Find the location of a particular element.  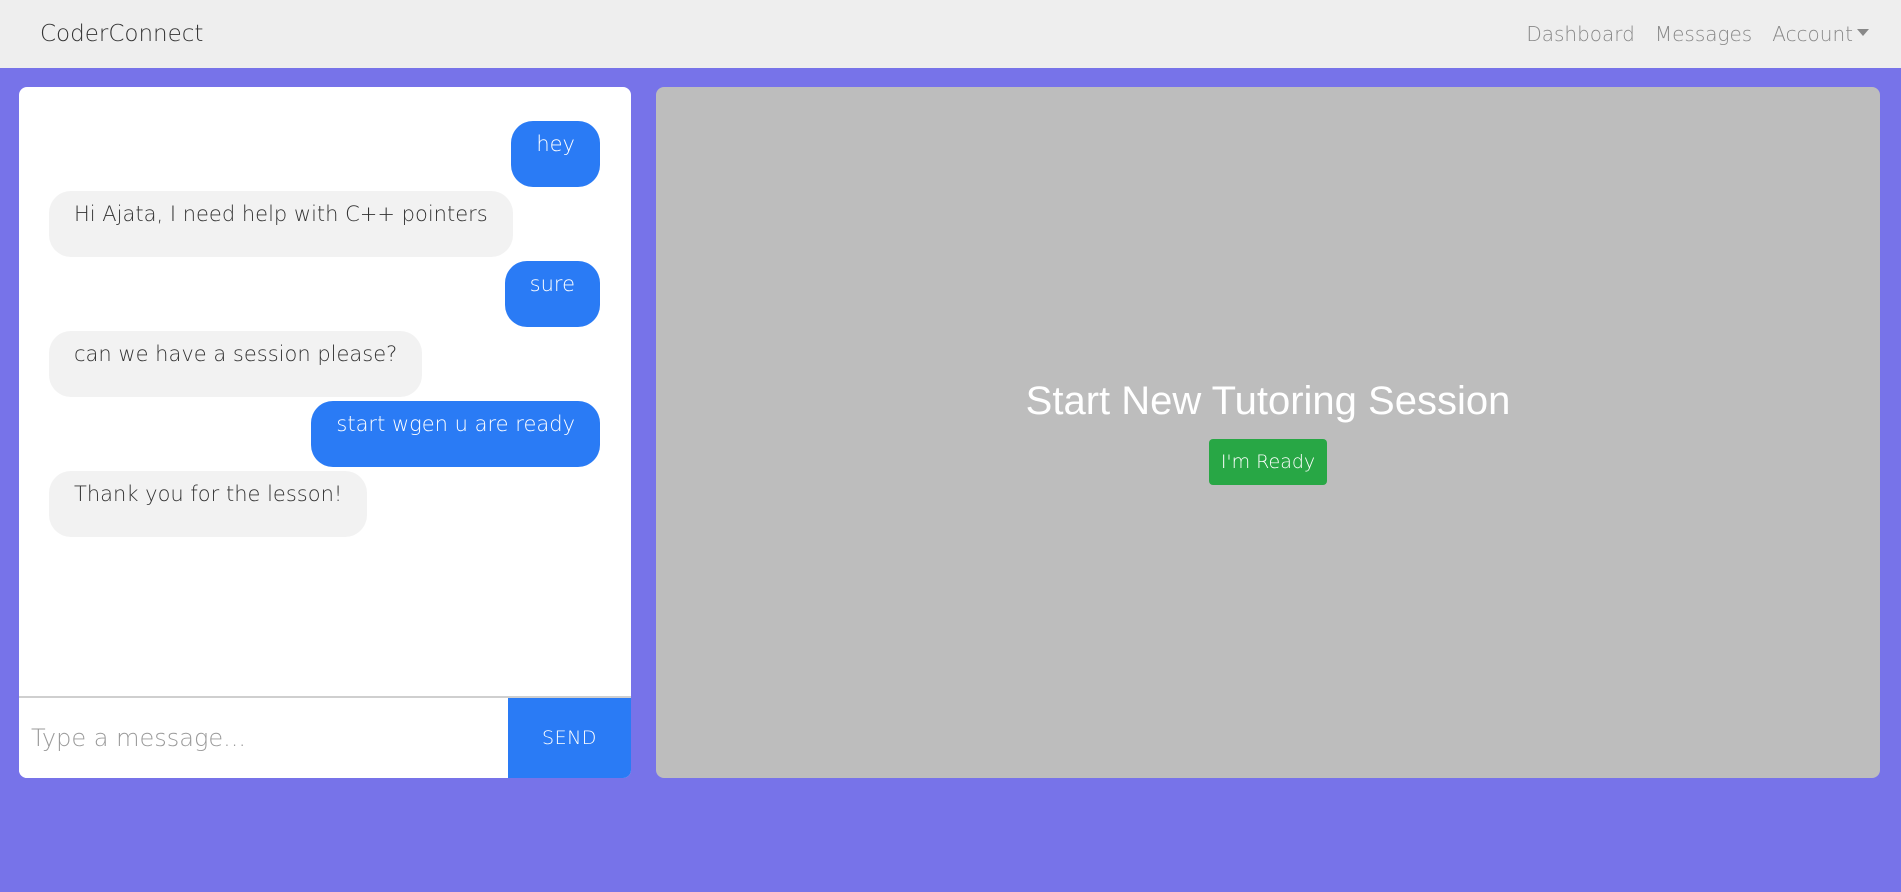

message-bubble-received: Hi Ajata, I need help with C++ pointers is located at coordinates (281, 224).